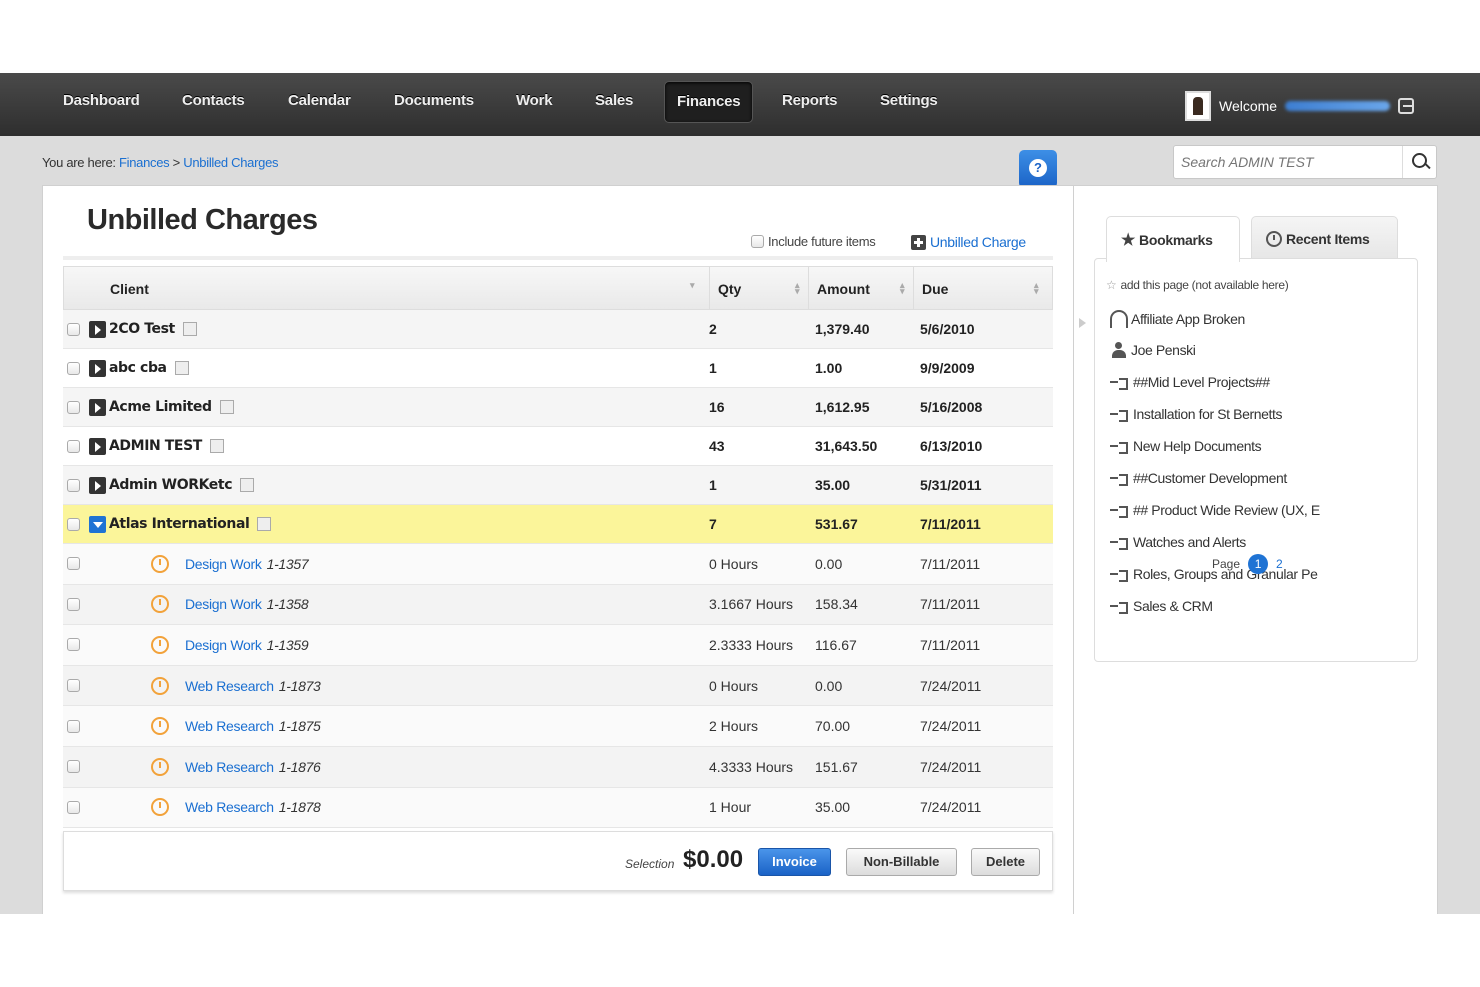  Describe the element at coordinates (614, 104) in the screenshot. I see `nav-sales: Sales` at that location.